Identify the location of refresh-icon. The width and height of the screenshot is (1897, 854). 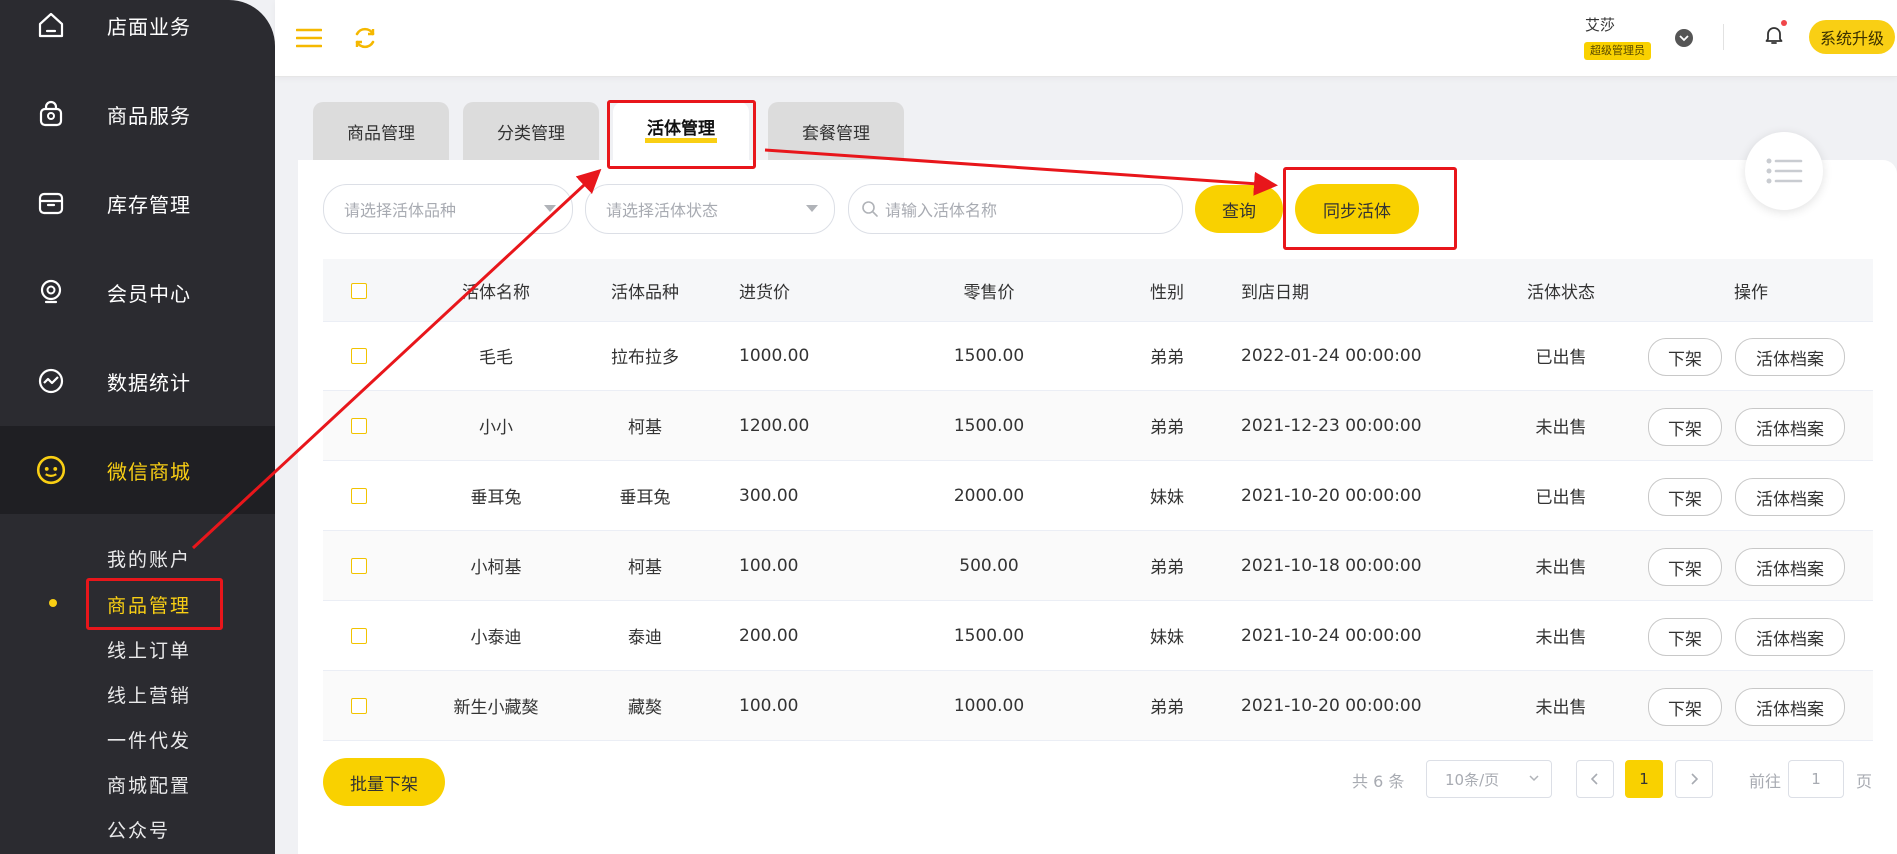
(365, 38).